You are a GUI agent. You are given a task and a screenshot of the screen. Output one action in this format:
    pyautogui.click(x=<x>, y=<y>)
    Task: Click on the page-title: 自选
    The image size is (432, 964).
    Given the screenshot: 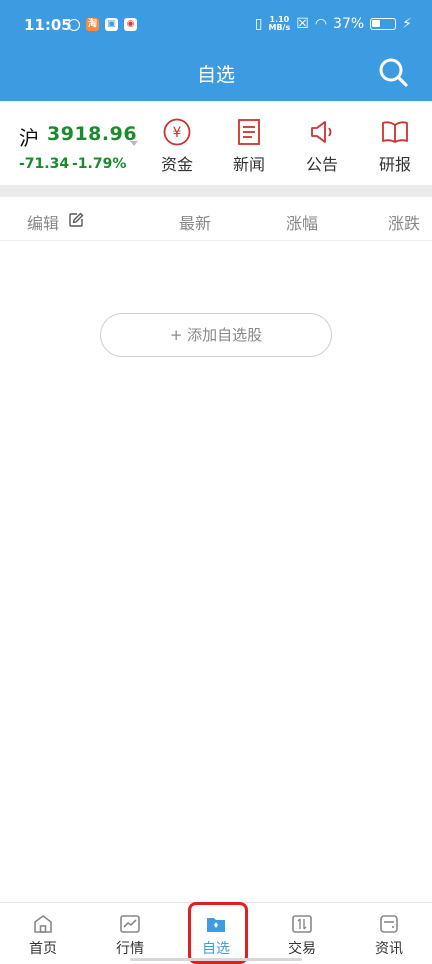 What is the action you would take?
    pyautogui.click(x=215, y=75)
    